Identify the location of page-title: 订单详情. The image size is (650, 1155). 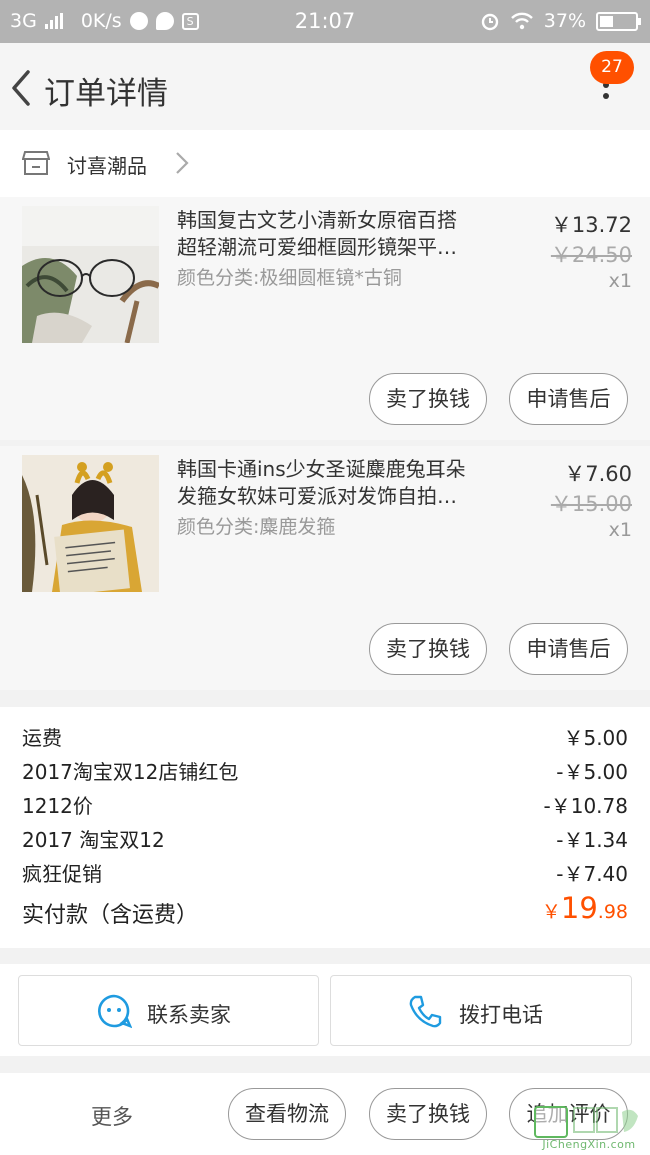
(106, 94).